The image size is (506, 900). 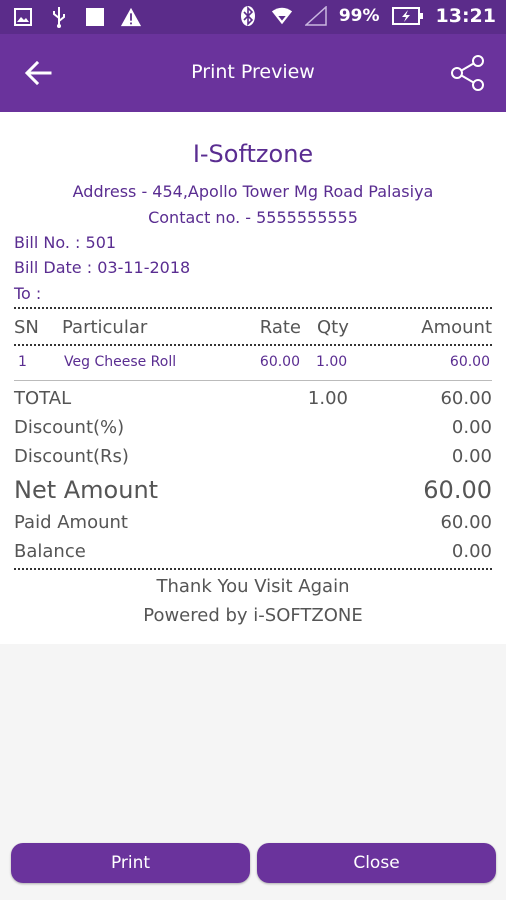 I want to click on item-particular: Veg Cheese Roll, so click(x=120, y=362).